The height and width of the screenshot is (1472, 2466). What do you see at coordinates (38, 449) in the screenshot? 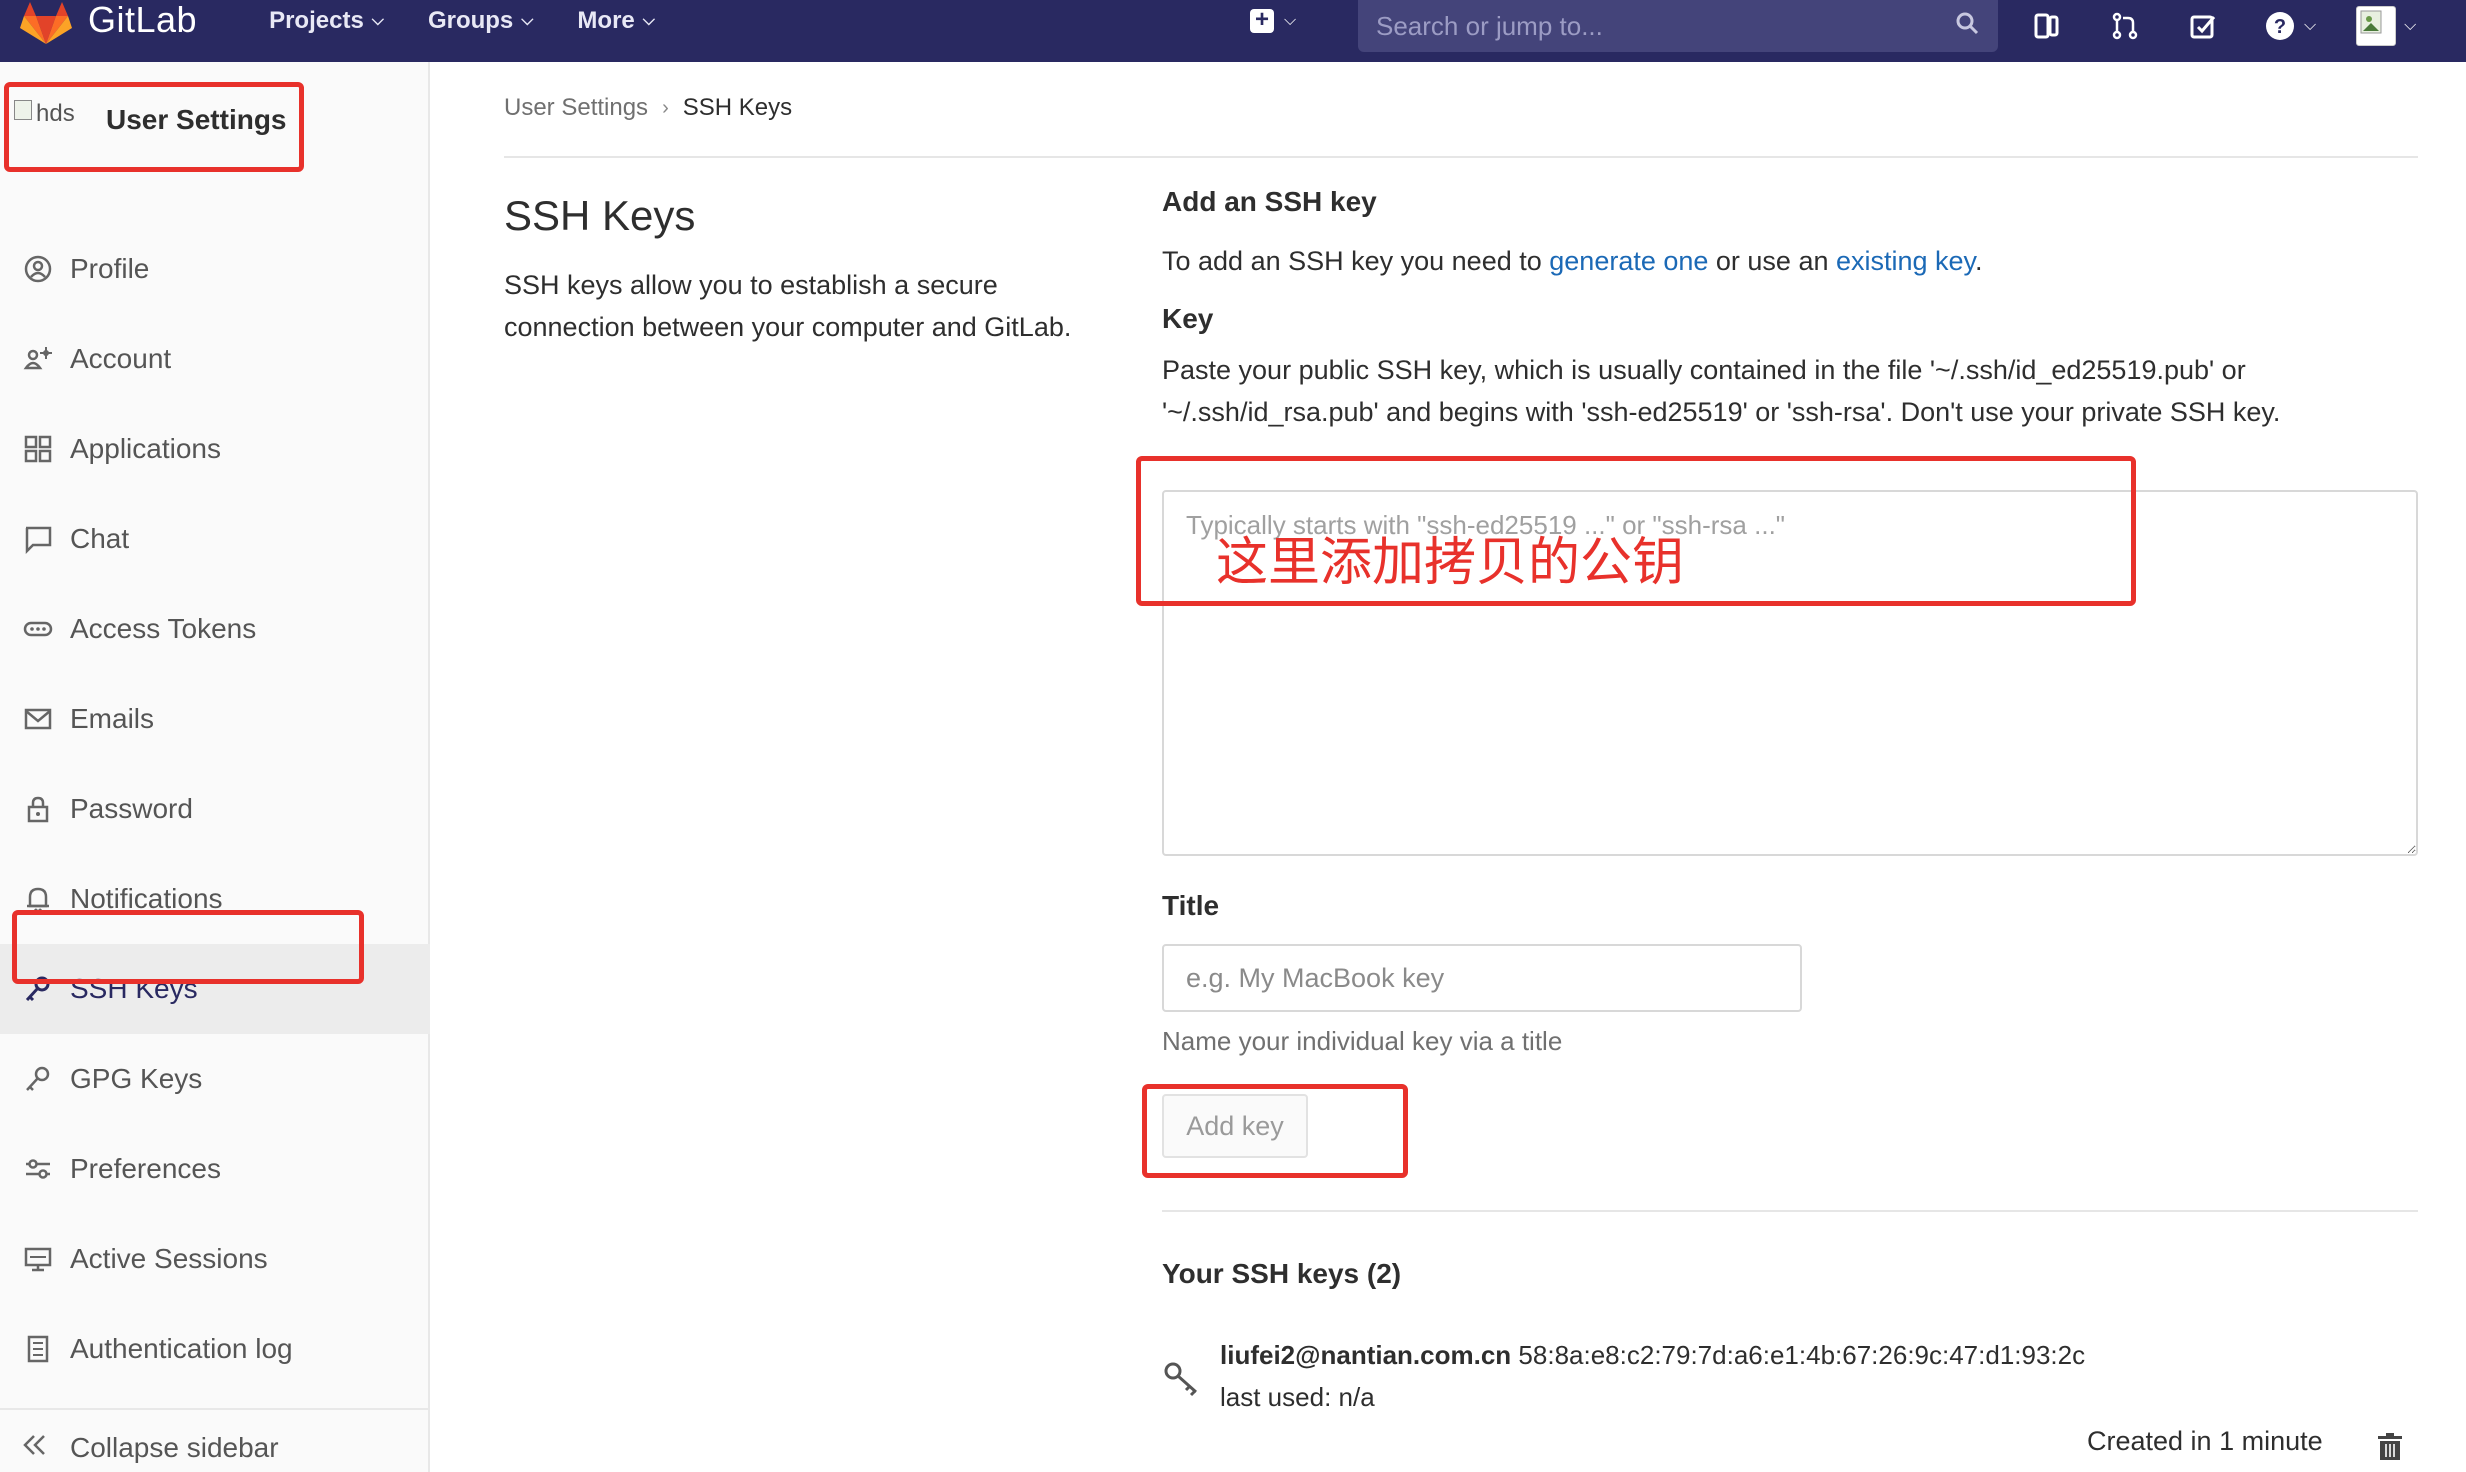
I see `applications-icon` at bounding box center [38, 449].